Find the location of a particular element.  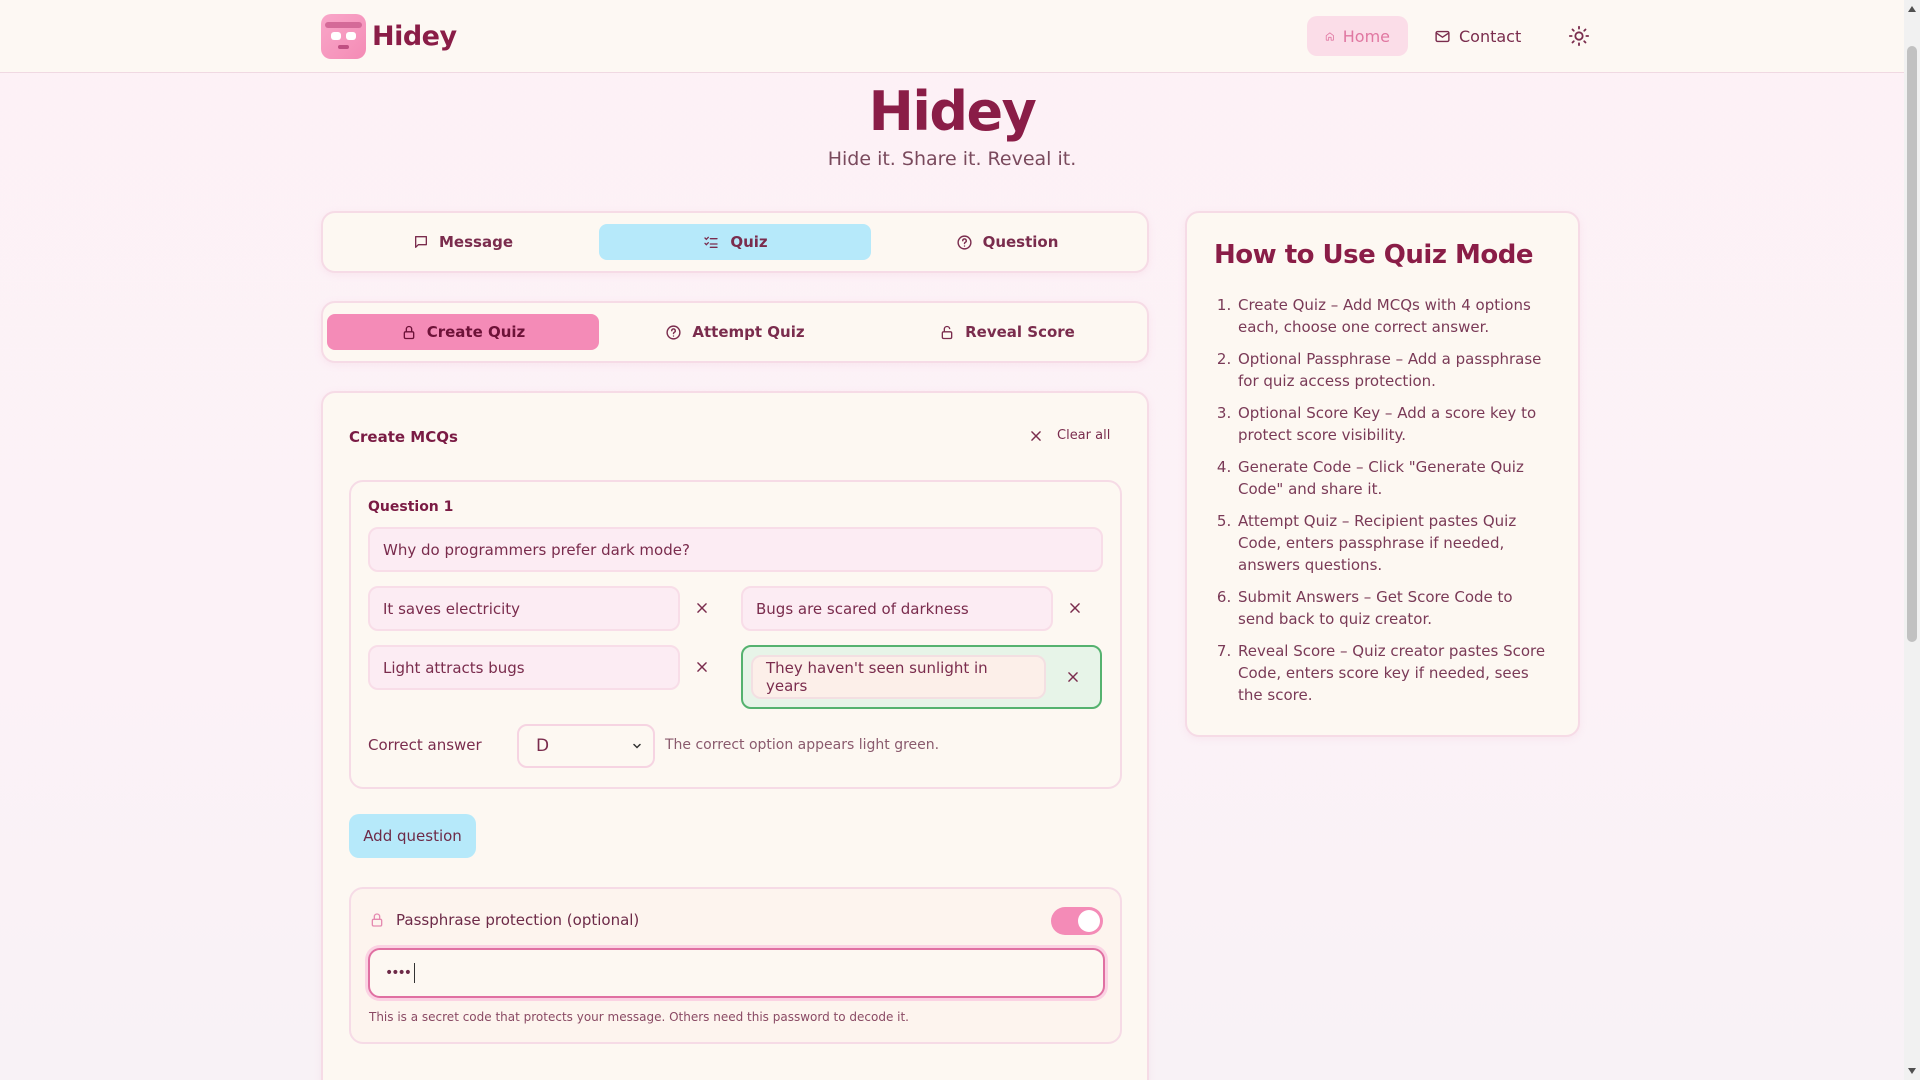

option-d-correct-wrapper: They haven't seen sunlight in years is located at coordinates (921, 677).